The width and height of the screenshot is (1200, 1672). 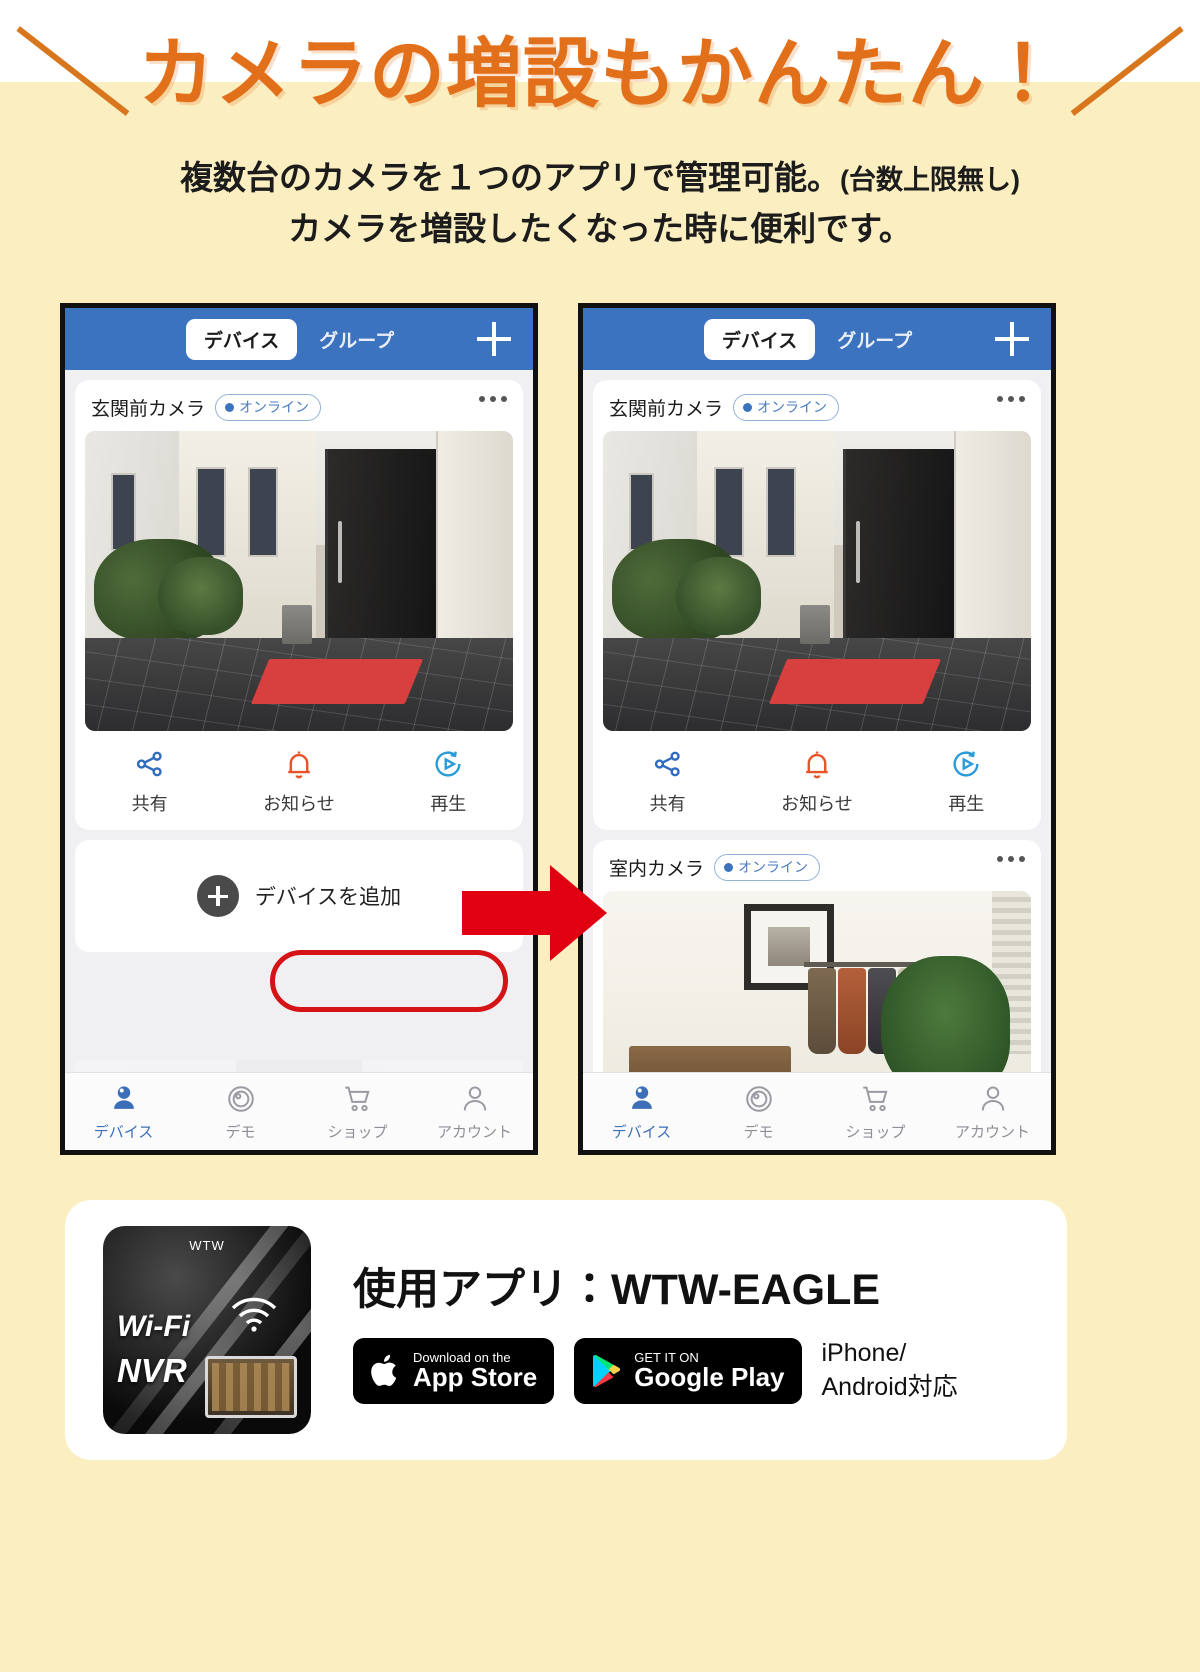 I want to click on bottom-nav-left: デバイス デモ ショップ アカウント, so click(x=299, y=1111).